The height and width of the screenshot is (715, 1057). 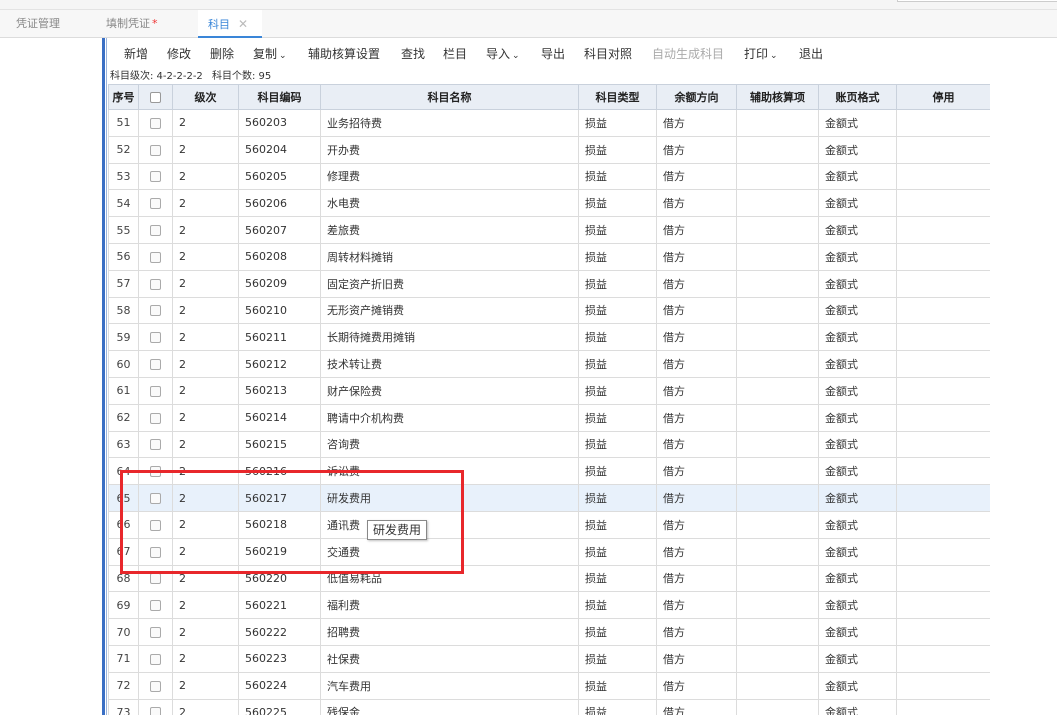 What do you see at coordinates (449, 658) in the screenshot?
I see `cell-name: 社保费` at bounding box center [449, 658].